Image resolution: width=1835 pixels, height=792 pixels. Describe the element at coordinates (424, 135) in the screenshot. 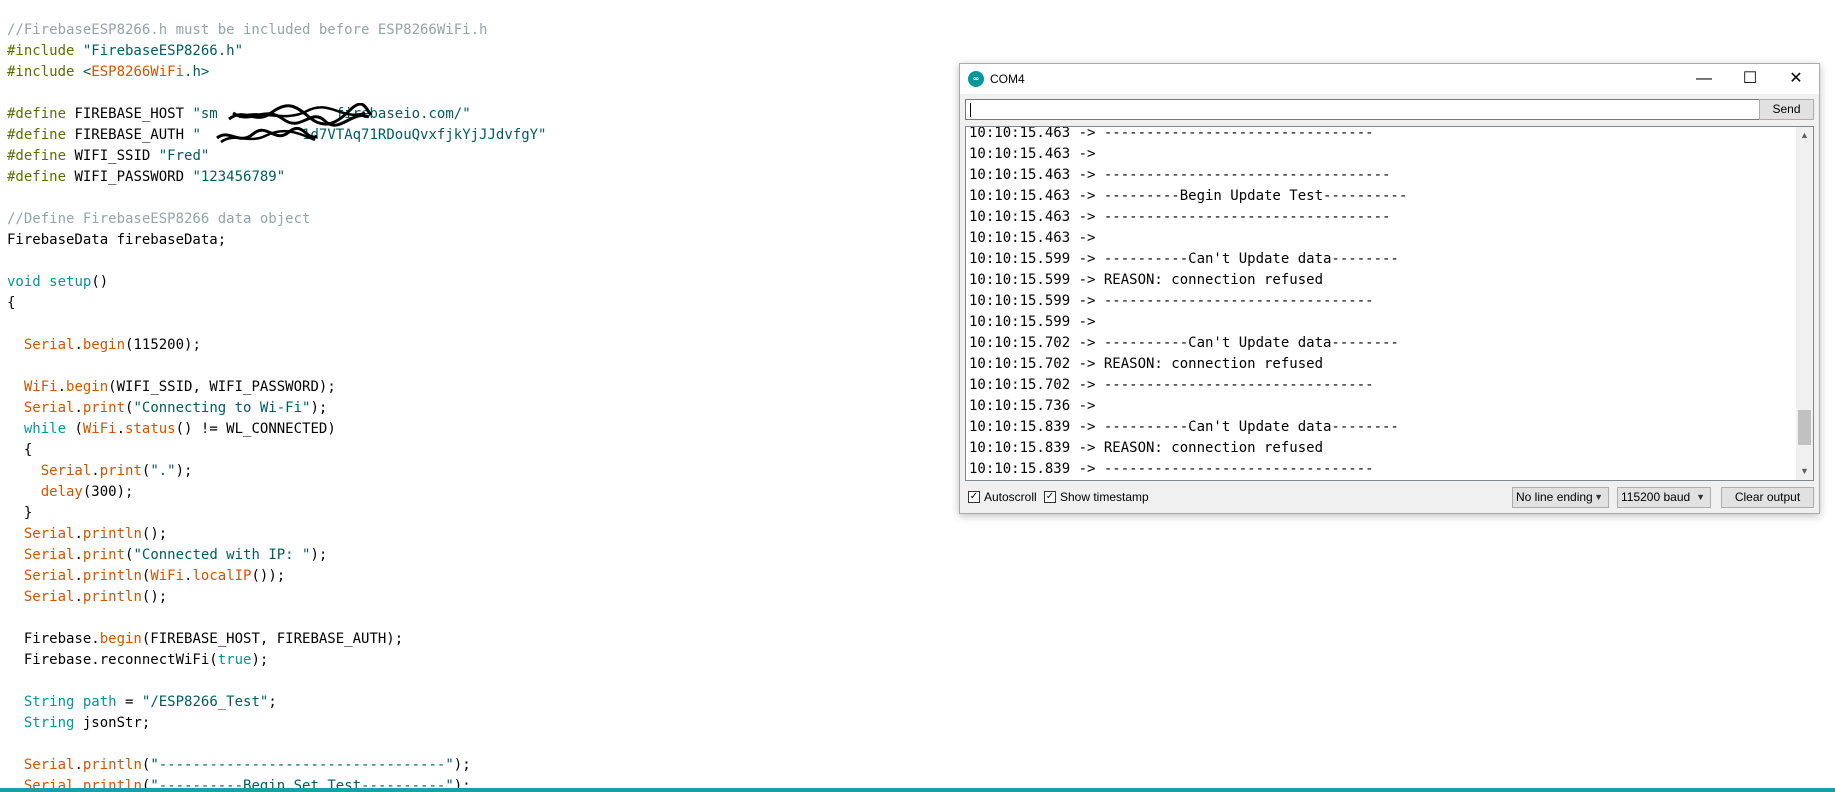

I see `code-token: 1d7VTAq71RDouQvxfjkYjJJdvfgY"` at that location.